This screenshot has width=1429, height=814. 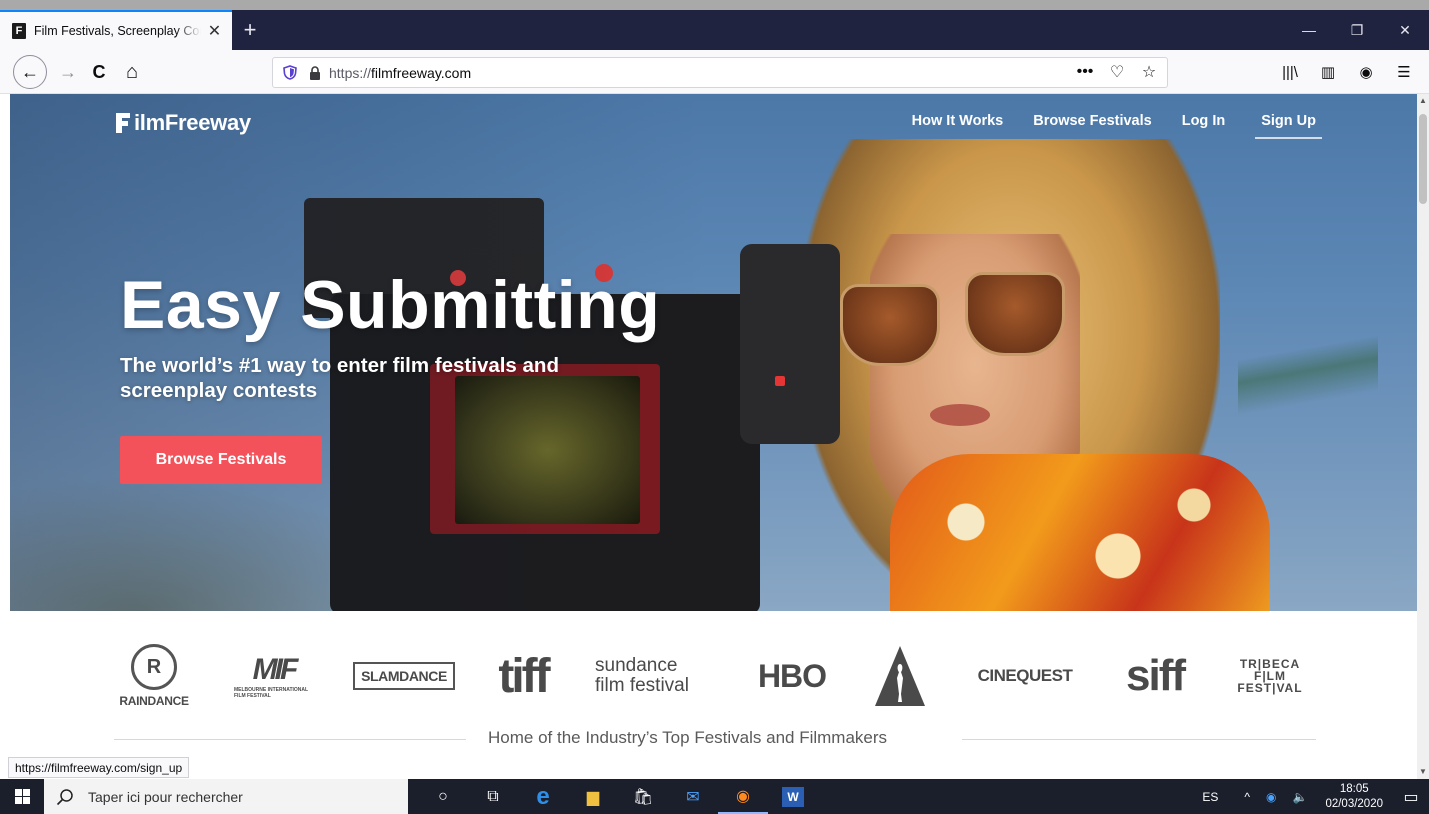 I want to click on link-status-tooltip: https://filmfreeway.com/sign_up, so click(x=99, y=767).